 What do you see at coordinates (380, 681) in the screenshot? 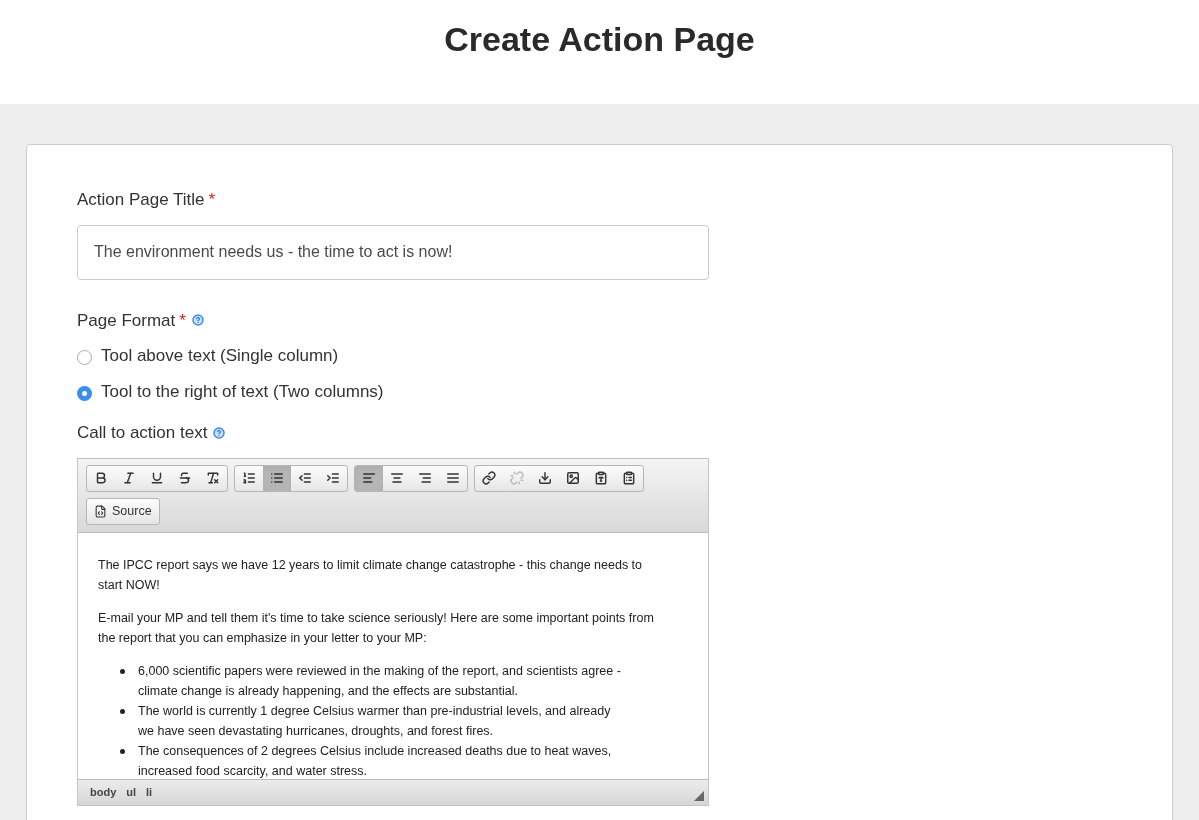
I see `bullet-text: 6,000 scientific papers were reviewed in the making of the report, and scientists agree - climate change is already happening, and the effects are substantial.` at bounding box center [380, 681].